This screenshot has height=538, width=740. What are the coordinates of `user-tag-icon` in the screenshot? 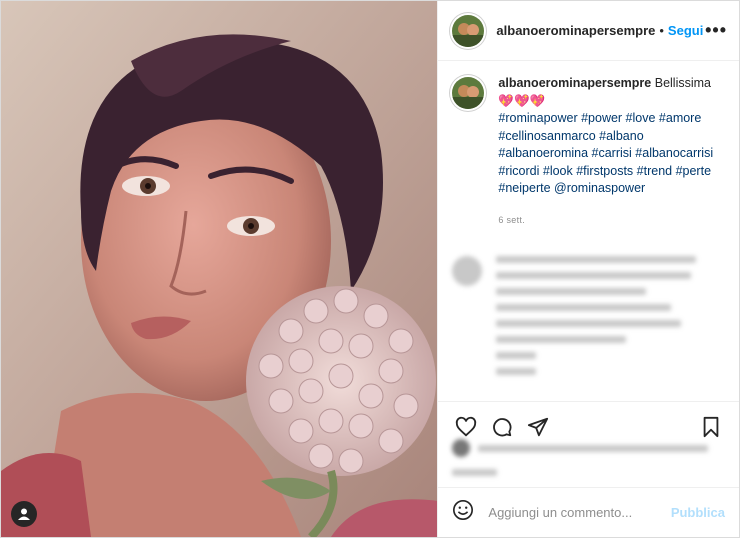 It's located at (24, 514).